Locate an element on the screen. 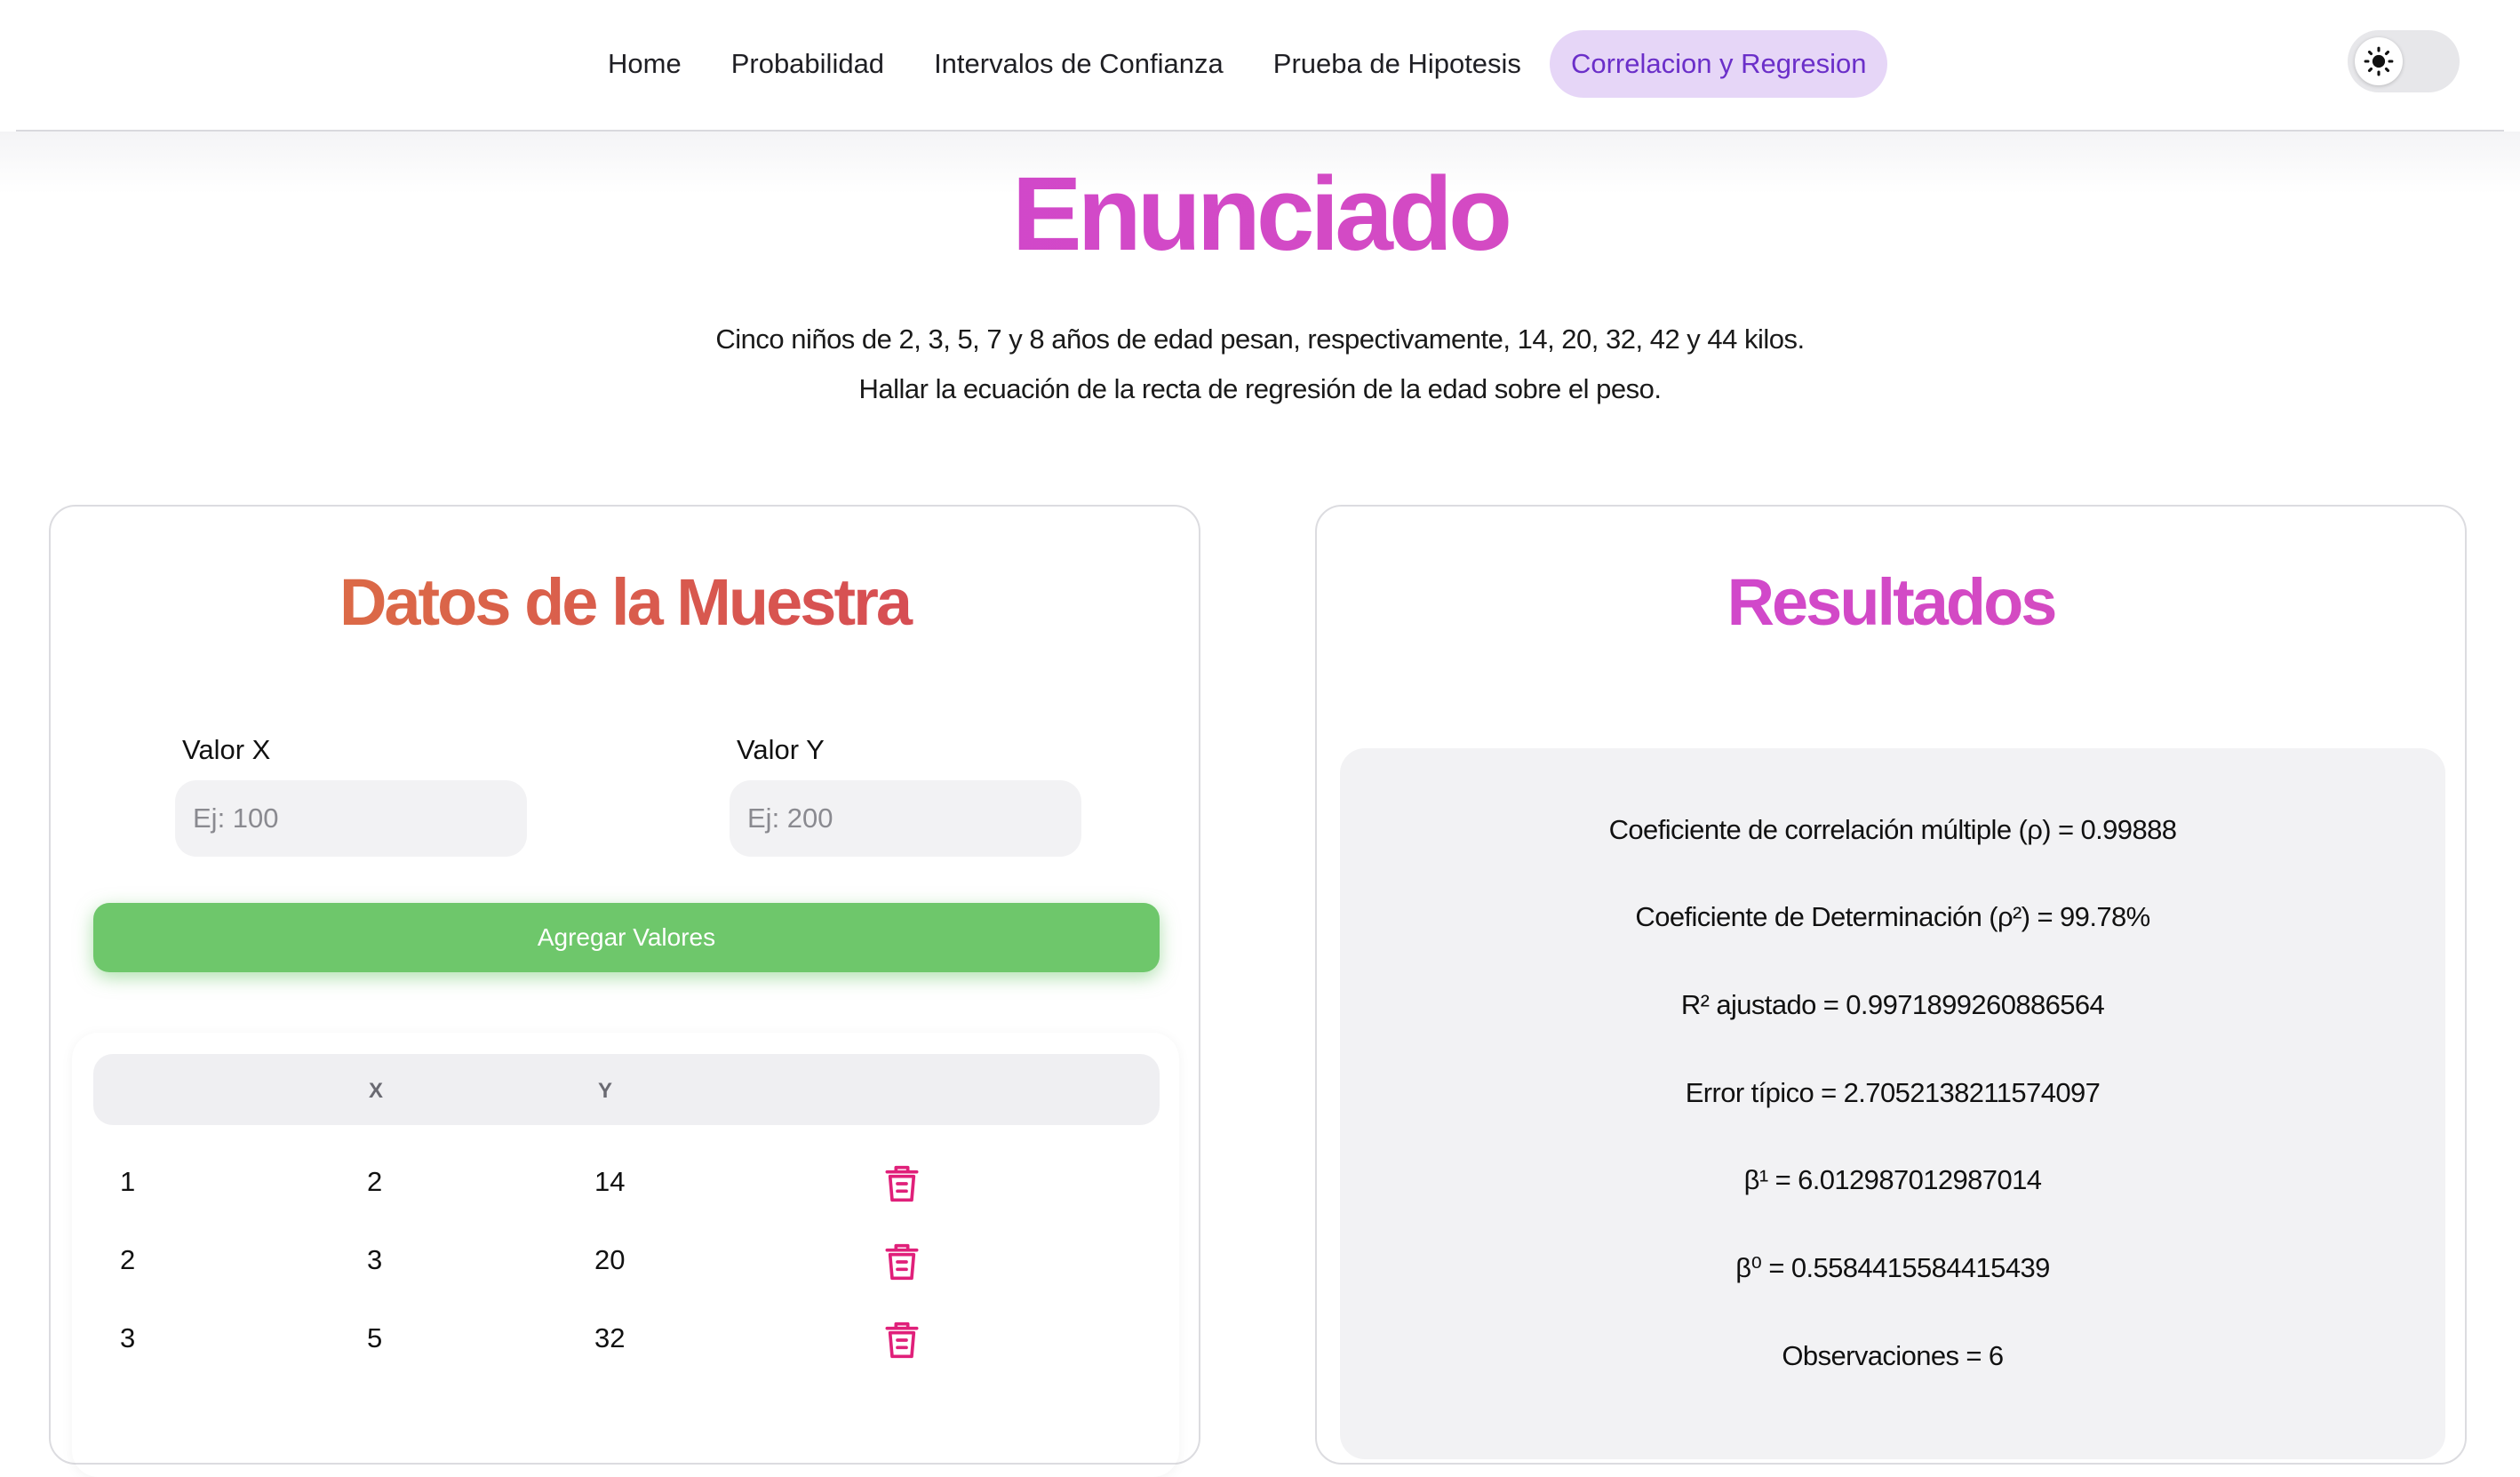  sample-table: X Y 1 2 14 2 3 20 3 5 32 is located at coordinates (625, 1255).